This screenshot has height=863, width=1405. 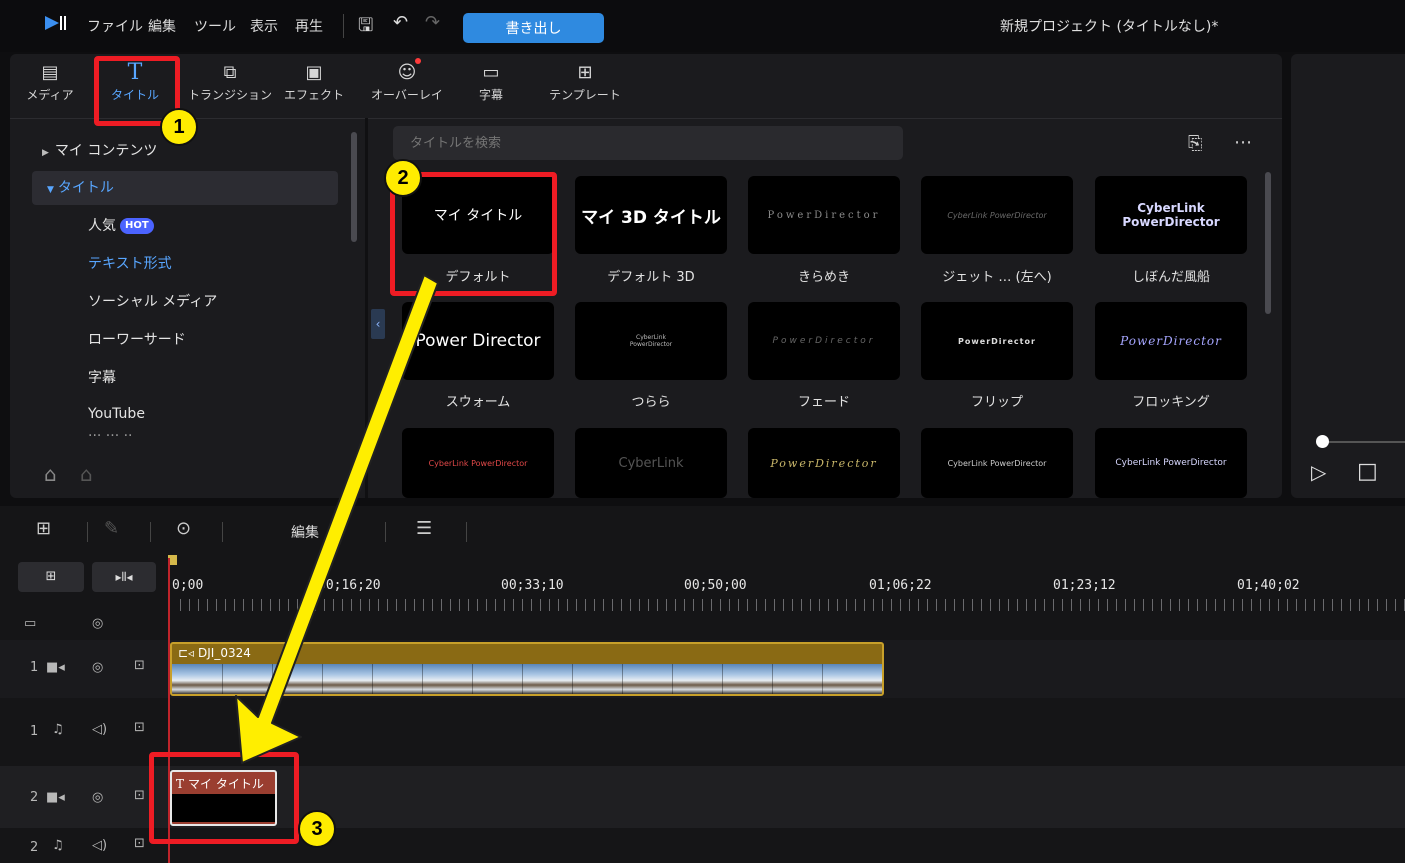 I want to click on step-badge-2: 2, so click(x=403, y=178).